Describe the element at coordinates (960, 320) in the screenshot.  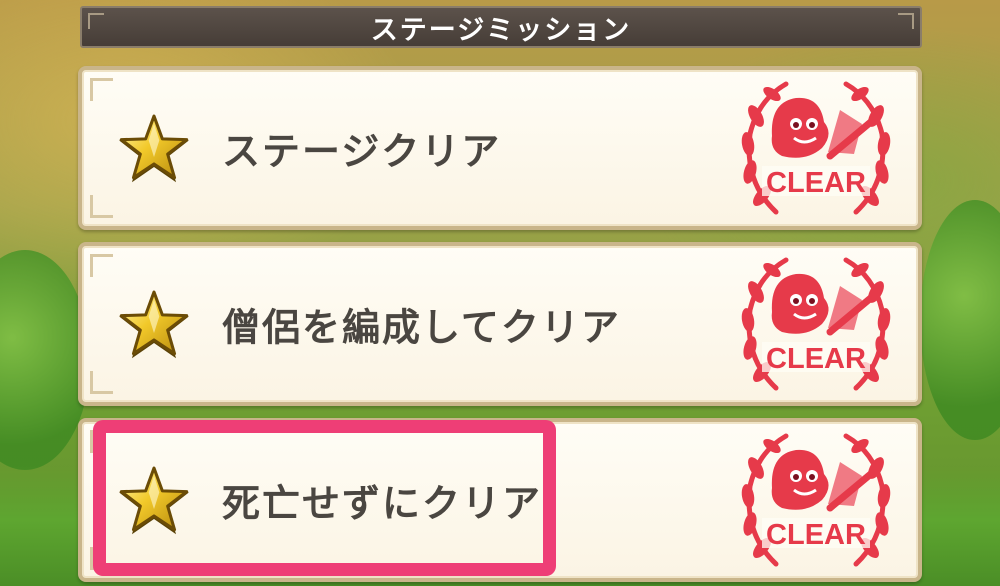
I see `foliage-right` at that location.